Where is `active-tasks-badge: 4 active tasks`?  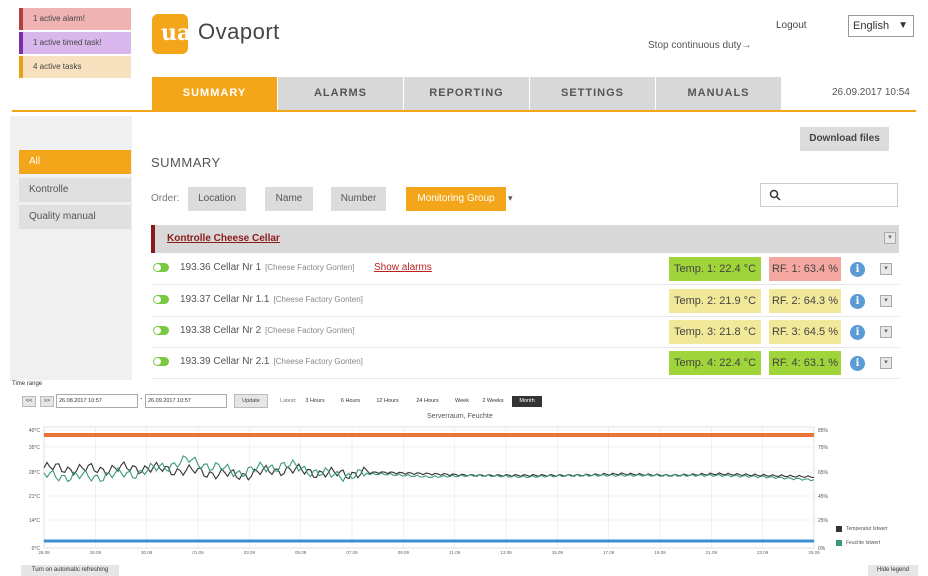 active-tasks-badge: 4 active tasks is located at coordinates (75, 67).